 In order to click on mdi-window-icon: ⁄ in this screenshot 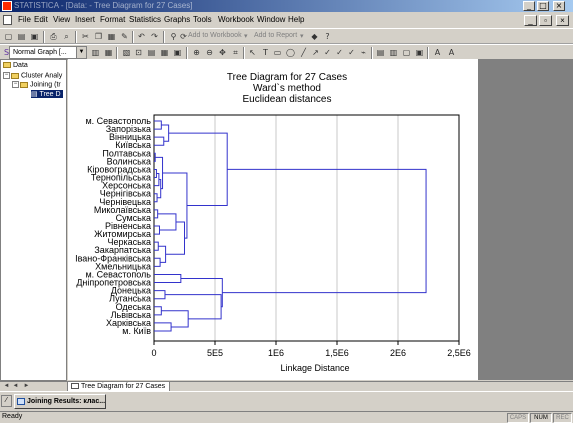, I will do `click(6, 401)`.